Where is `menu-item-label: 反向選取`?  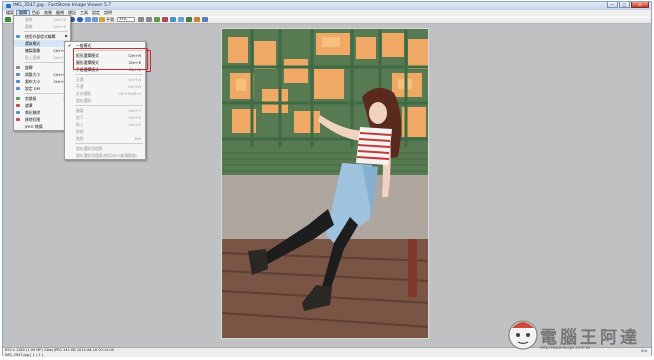 menu-item-label: 反向選取 is located at coordinates (84, 93).